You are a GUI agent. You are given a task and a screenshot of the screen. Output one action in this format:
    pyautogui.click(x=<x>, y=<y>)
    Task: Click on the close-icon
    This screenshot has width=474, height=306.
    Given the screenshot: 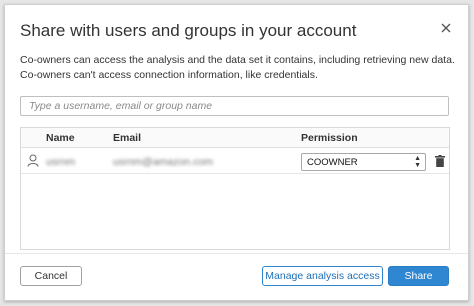 What is the action you would take?
    pyautogui.click(x=446, y=28)
    